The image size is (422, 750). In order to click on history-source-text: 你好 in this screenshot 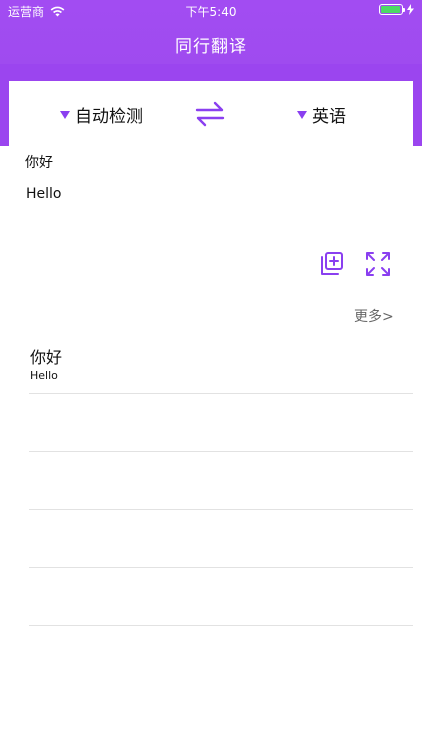, I will do `click(46, 357)`.